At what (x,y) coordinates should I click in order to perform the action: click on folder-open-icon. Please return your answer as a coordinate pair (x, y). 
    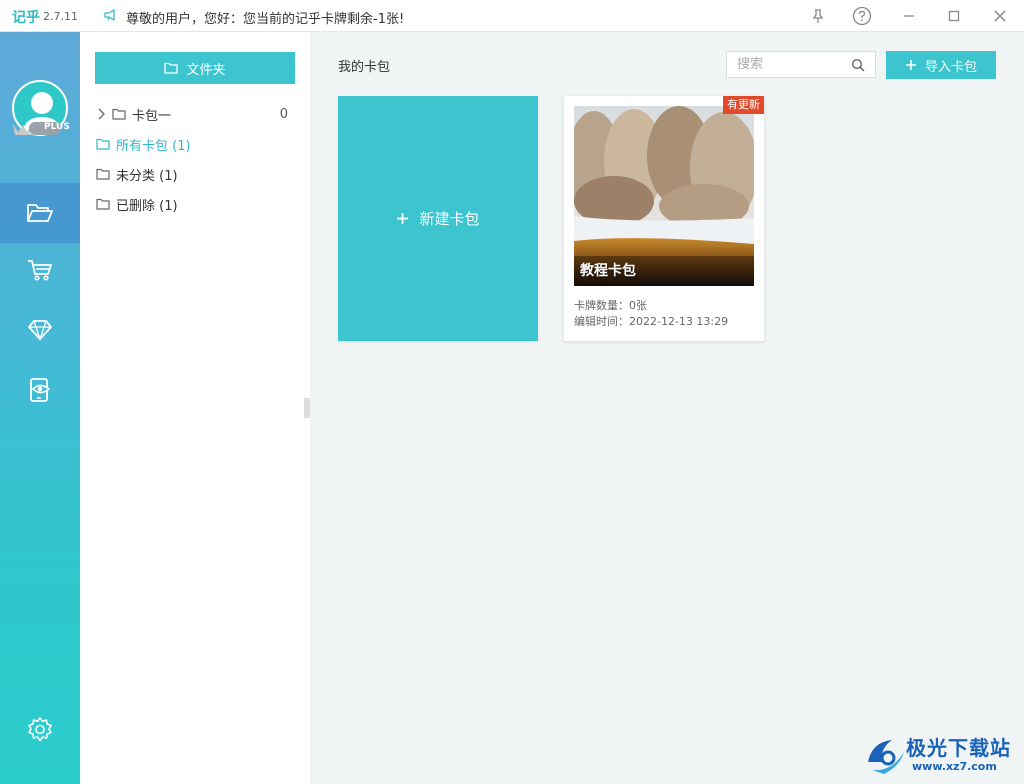
    Looking at the image, I should click on (40, 213).